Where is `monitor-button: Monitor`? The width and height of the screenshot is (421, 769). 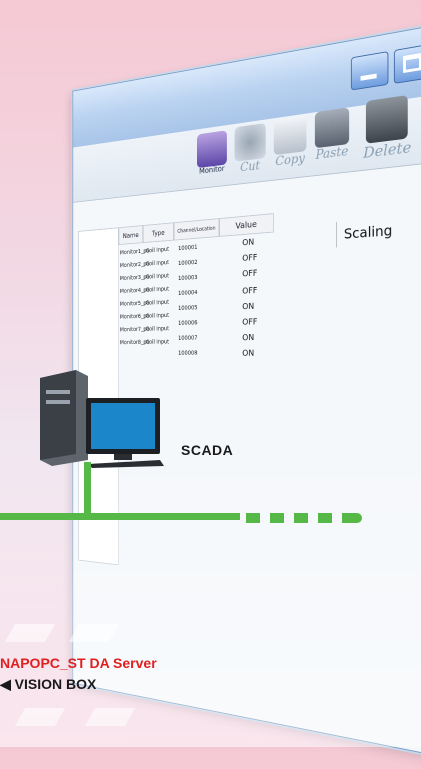
monitor-button: Monitor is located at coordinates (211, 153).